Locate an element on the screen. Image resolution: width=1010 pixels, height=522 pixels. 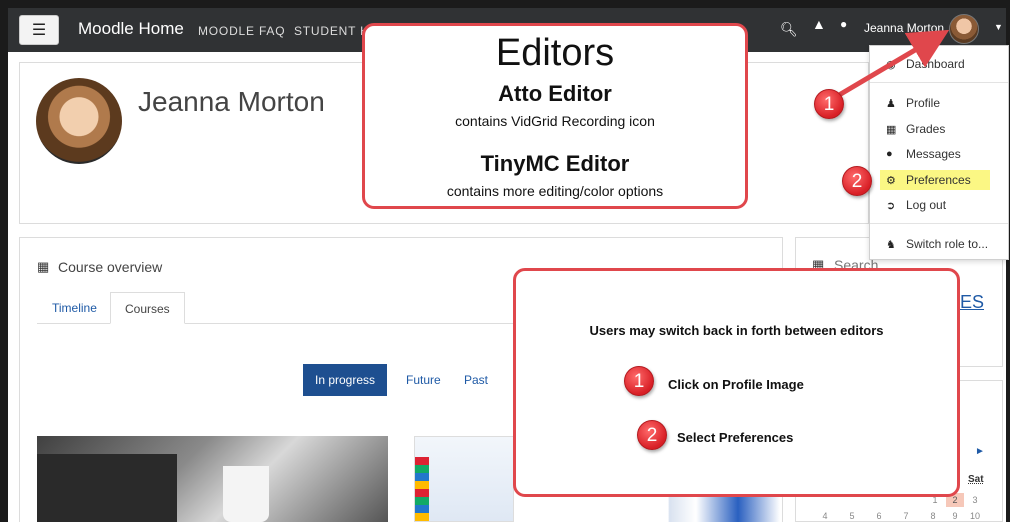
step1-badge: 1 is located at coordinates (639, 381).